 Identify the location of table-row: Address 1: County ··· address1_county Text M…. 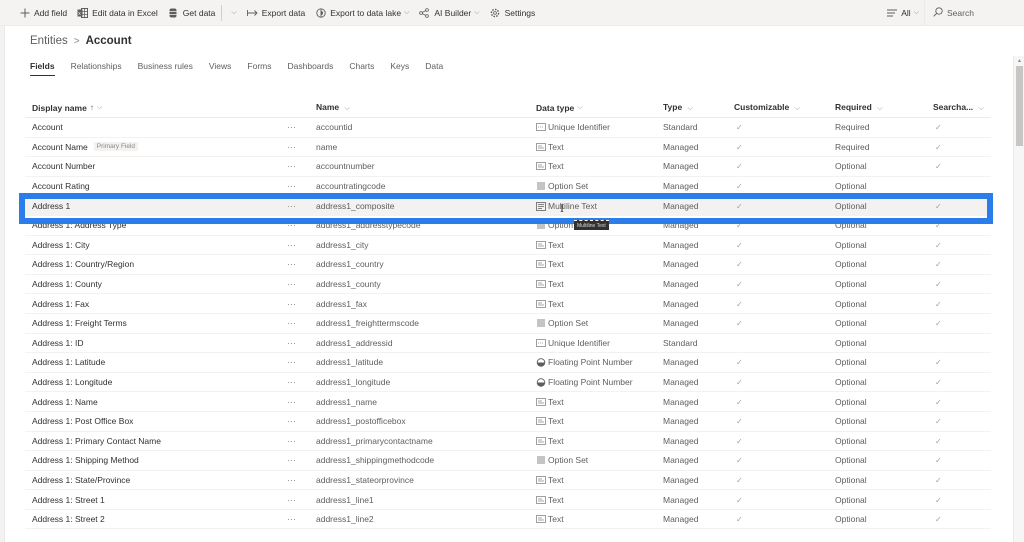
(508, 285).